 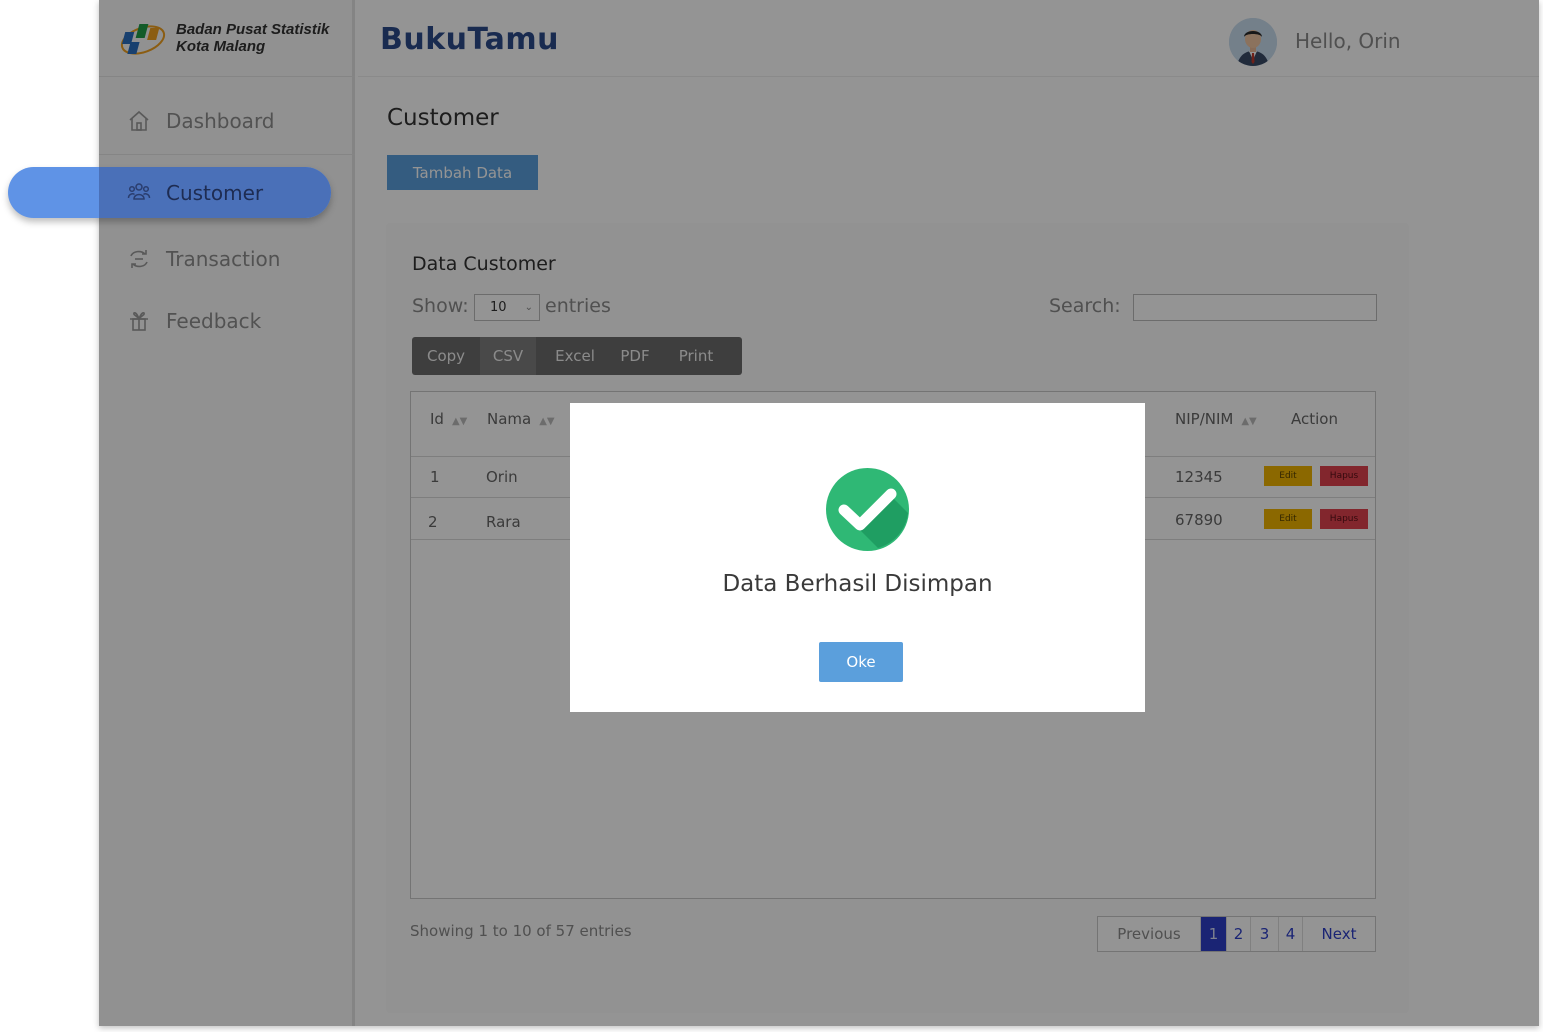 I want to click on ok-button: Oke, so click(x=861, y=662).